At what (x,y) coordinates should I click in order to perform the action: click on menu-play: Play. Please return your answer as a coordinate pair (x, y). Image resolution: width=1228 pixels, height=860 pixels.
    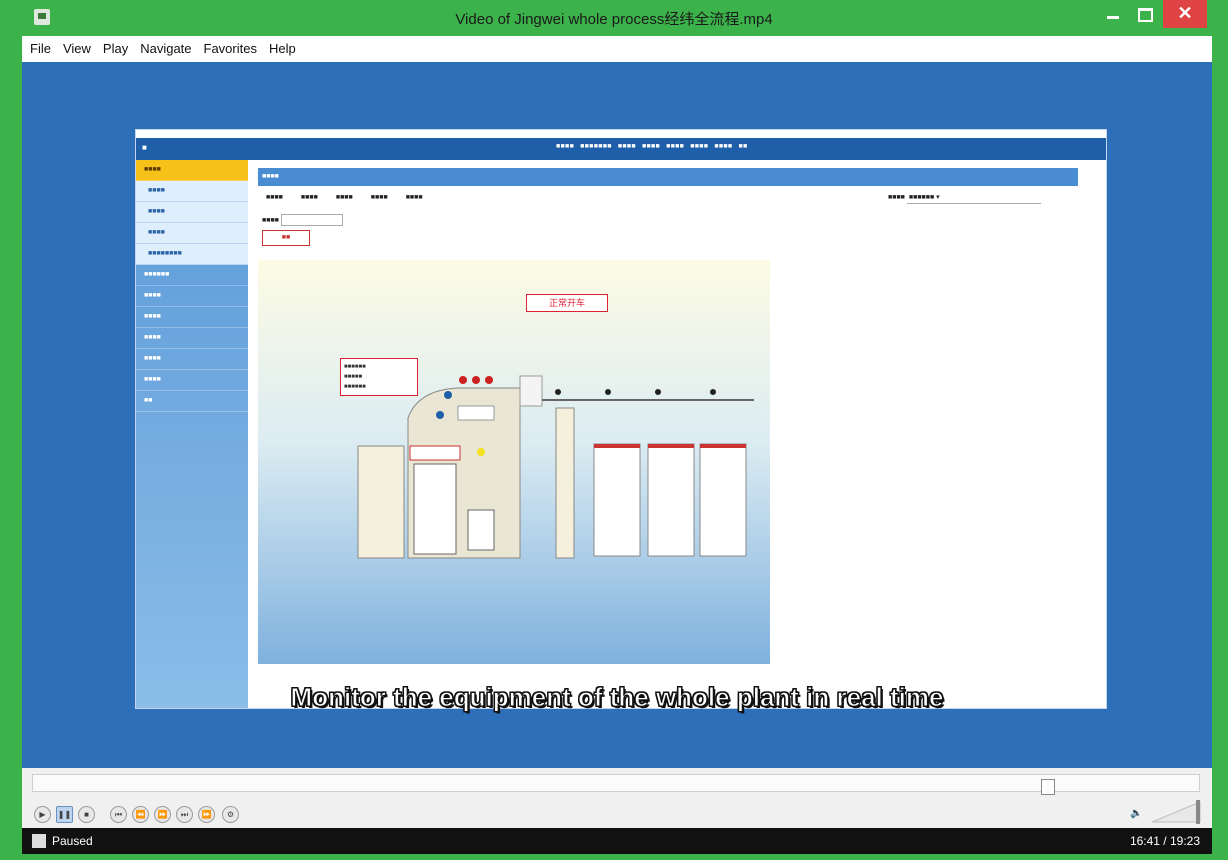
    Looking at the image, I should click on (113, 46).